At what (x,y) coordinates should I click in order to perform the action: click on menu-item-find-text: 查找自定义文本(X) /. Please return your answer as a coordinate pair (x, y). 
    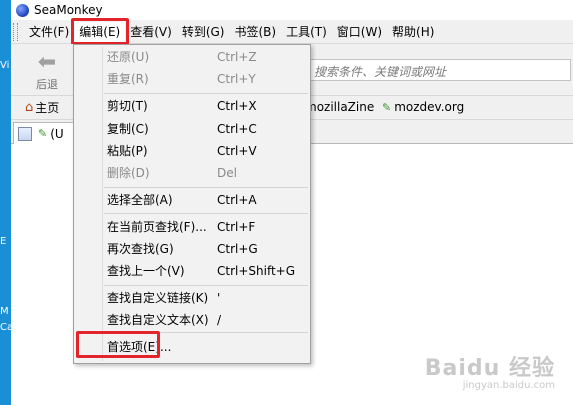
    Looking at the image, I should click on (192, 320).